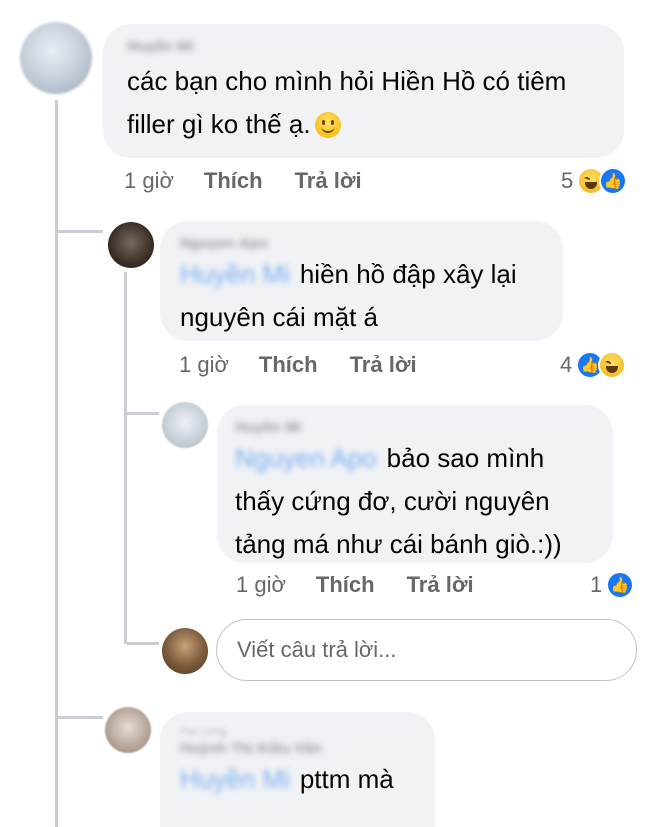  I want to click on mention-tag: Nguyen Apo, so click(306, 458).